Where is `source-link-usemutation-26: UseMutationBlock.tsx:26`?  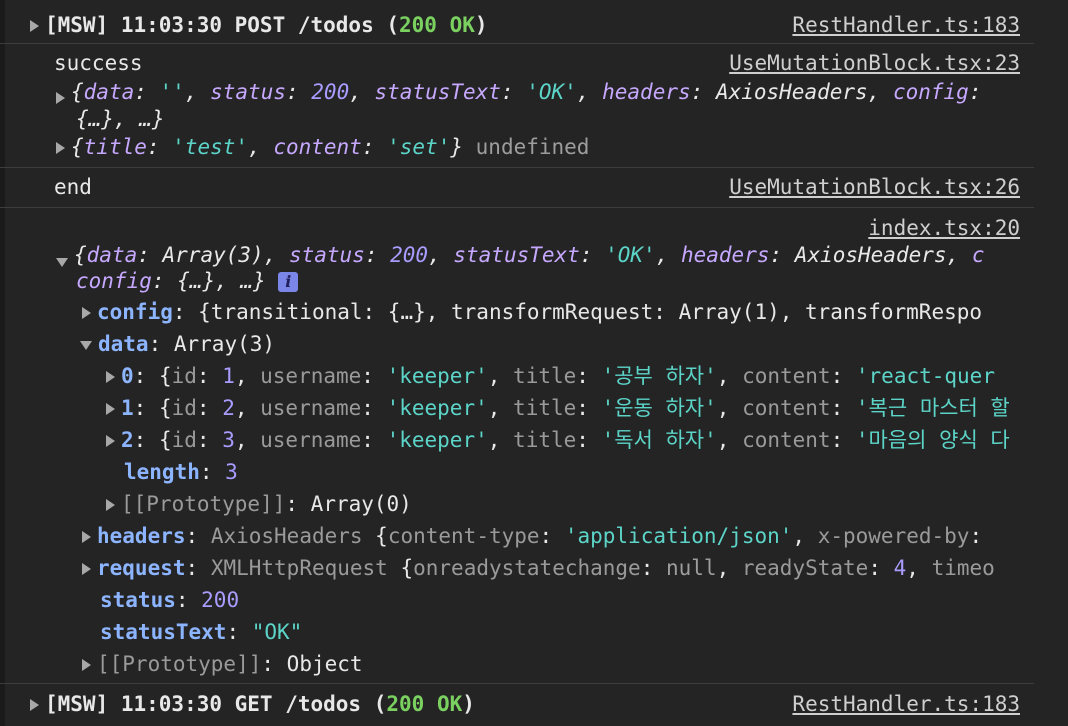
source-link-usemutation-26: UseMutationBlock.tsx:26 is located at coordinates (874, 187).